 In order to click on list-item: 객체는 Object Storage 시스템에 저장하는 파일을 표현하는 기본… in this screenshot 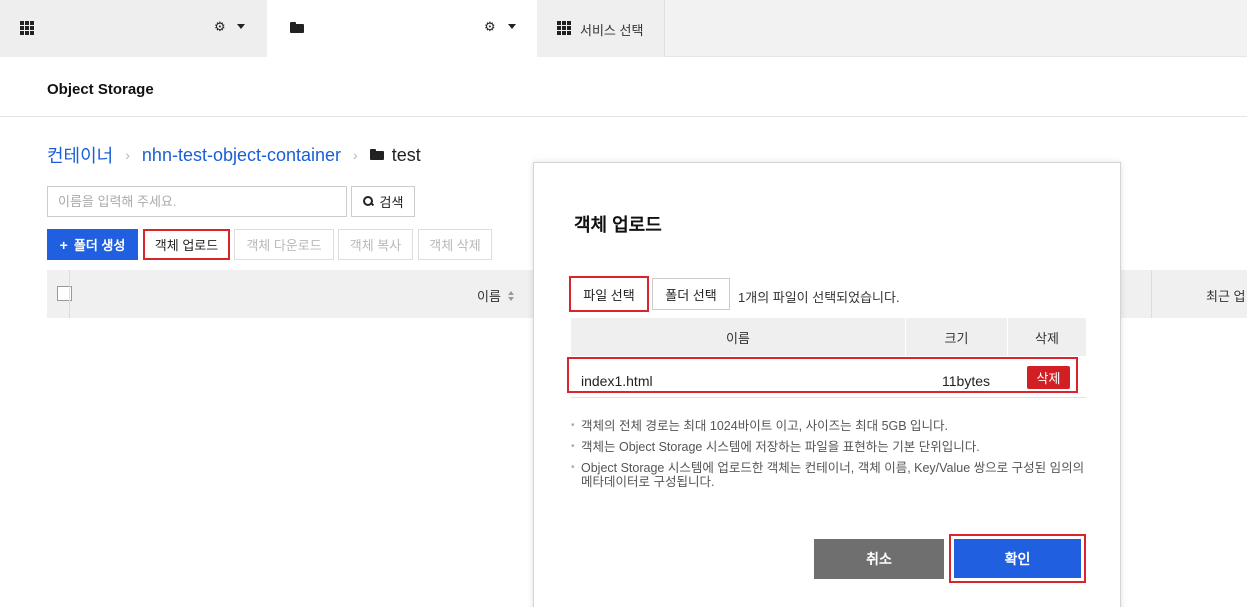, I will do `click(831, 447)`.